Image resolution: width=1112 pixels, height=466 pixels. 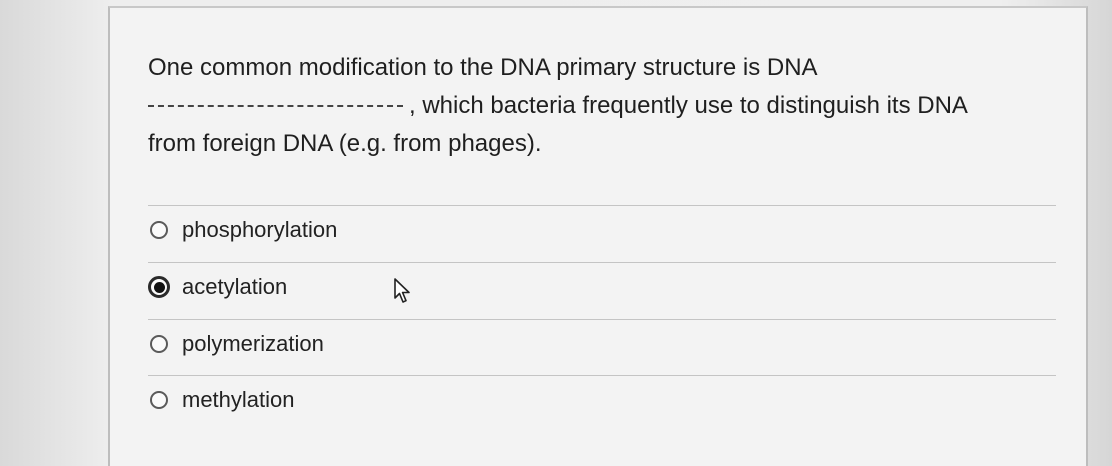 I want to click on answer-blank, so click(x=275, y=106).